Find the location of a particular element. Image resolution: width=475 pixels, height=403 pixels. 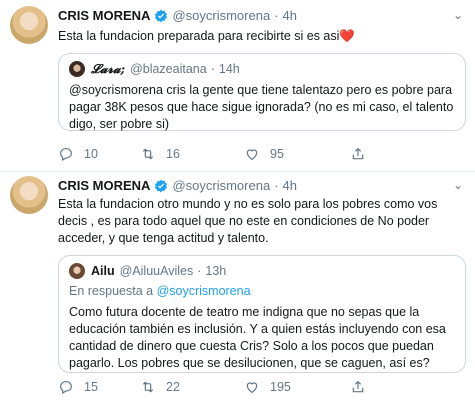

tweet-actions: 10 16 95 is located at coordinates (217, 154).